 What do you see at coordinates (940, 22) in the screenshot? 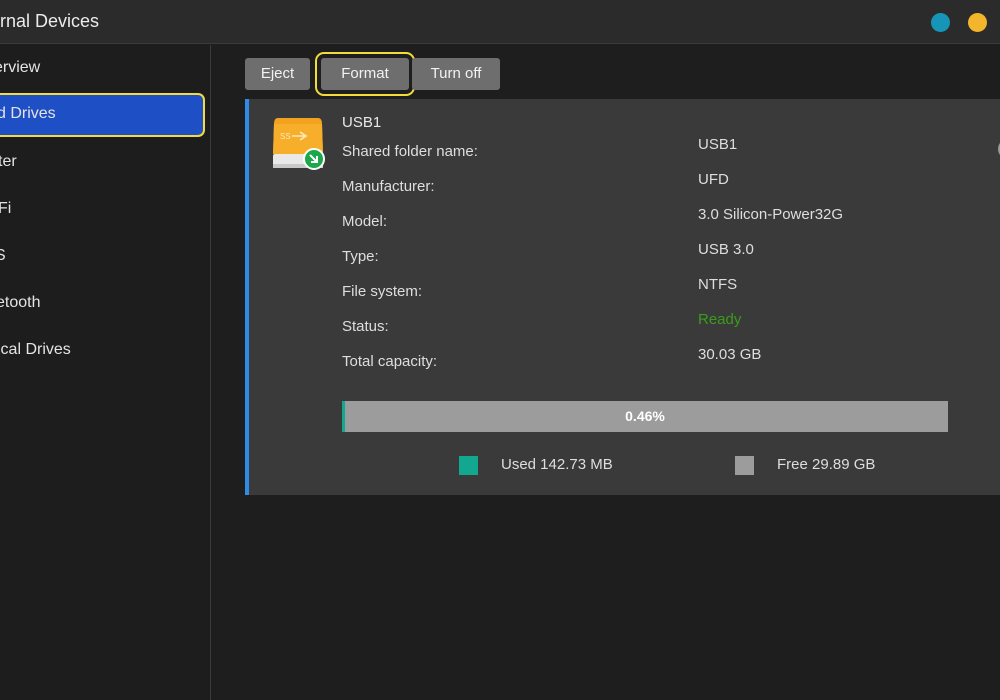
I see `window-control-blue-dot` at bounding box center [940, 22].